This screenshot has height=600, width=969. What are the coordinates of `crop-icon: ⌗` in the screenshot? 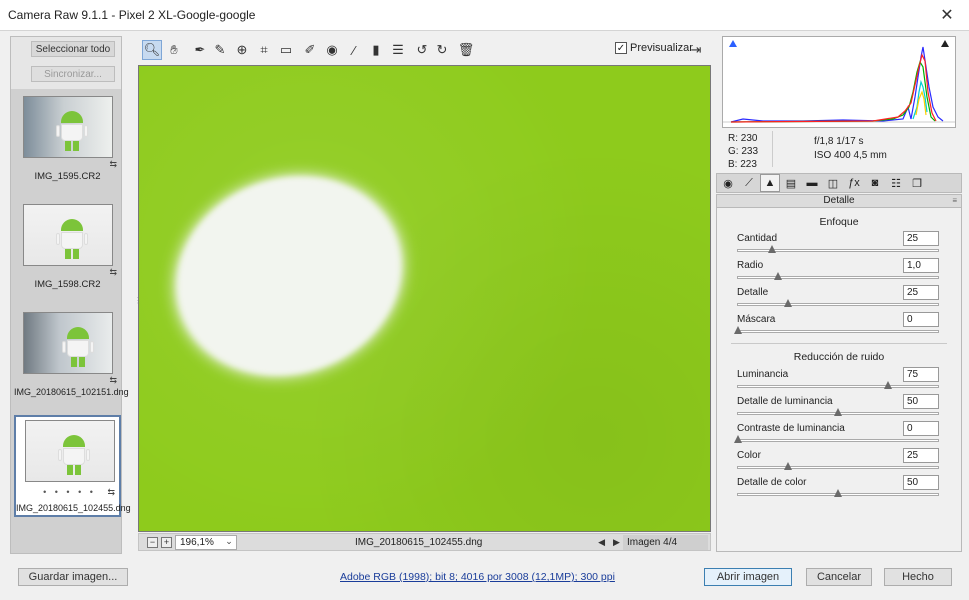 It's located at (264, 50).